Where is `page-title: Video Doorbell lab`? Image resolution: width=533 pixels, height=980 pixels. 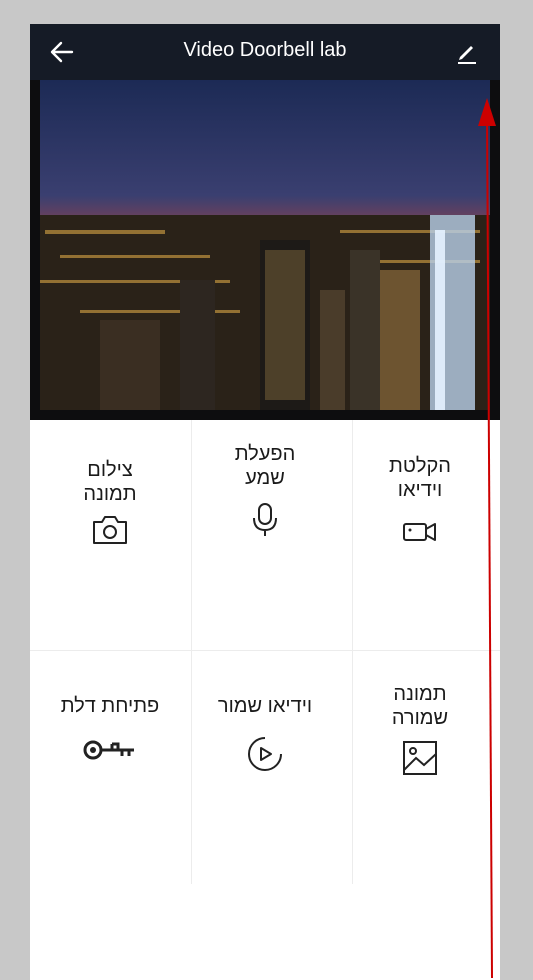
page-title: Video Doorbell lab is located at coordinates (265, 50).